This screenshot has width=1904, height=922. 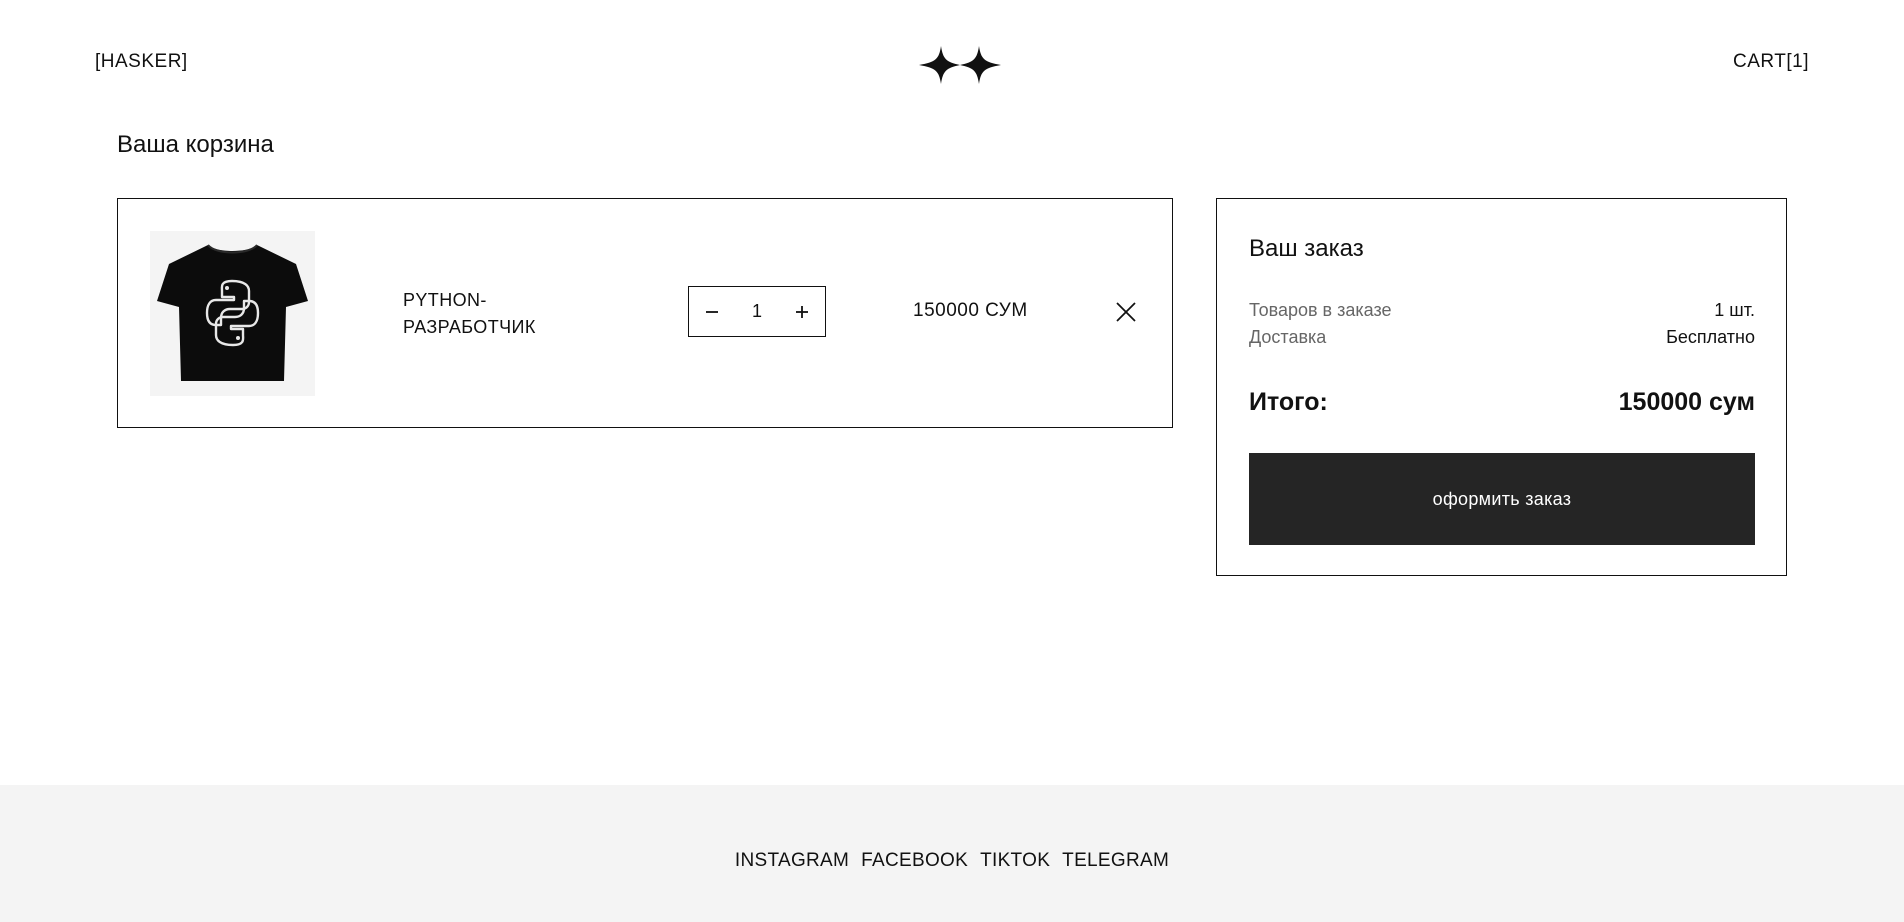 I want to click on facebook-link: FACEBOOK, so click(x=914, y=861).